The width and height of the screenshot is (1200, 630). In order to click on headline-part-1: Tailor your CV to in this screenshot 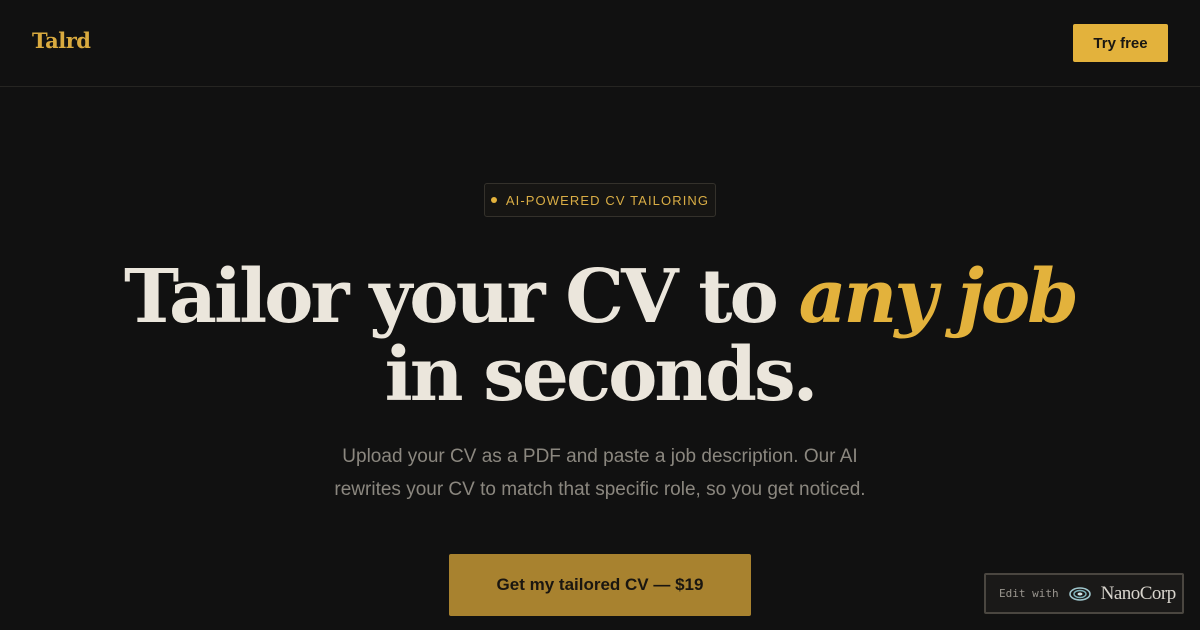, I will do `click(461, 297)`.